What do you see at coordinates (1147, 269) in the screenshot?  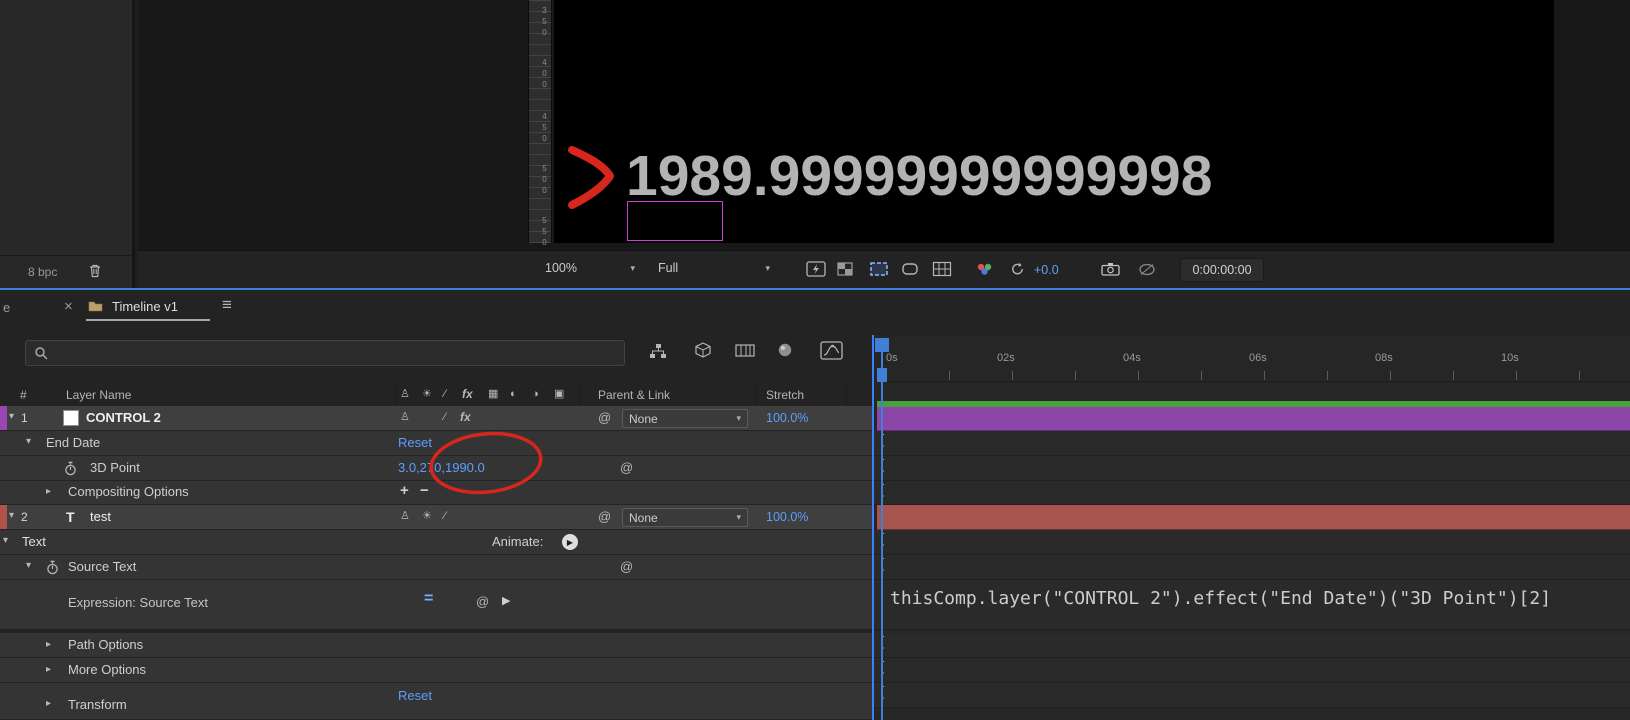 I see `pixel-aspect-icon` at bounding box center [1147, 269].